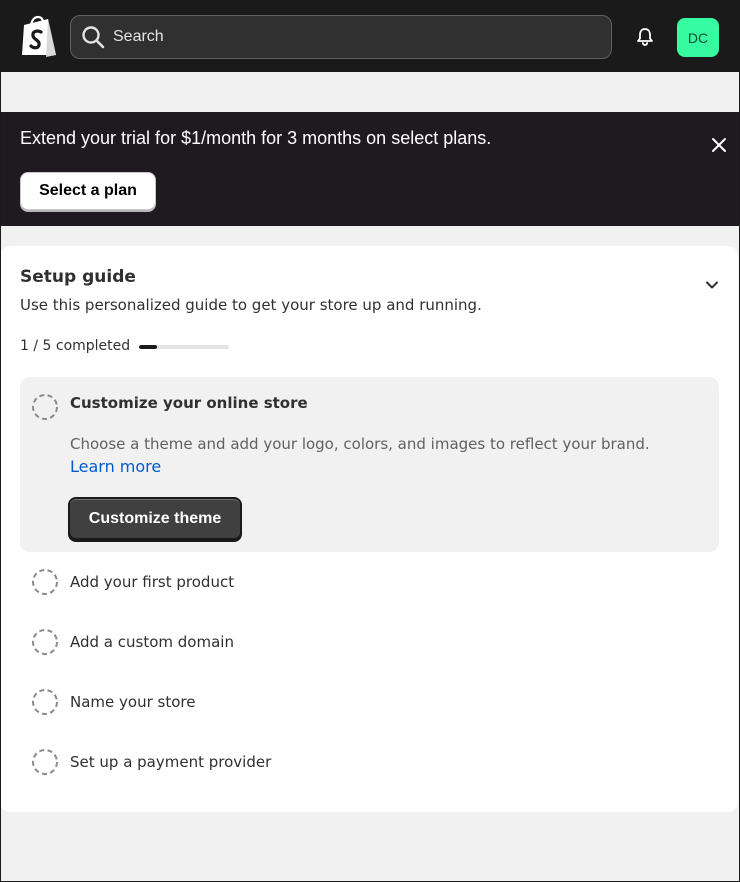  I want to click on customize-theme-button: Customize theme, so click(155, 518).